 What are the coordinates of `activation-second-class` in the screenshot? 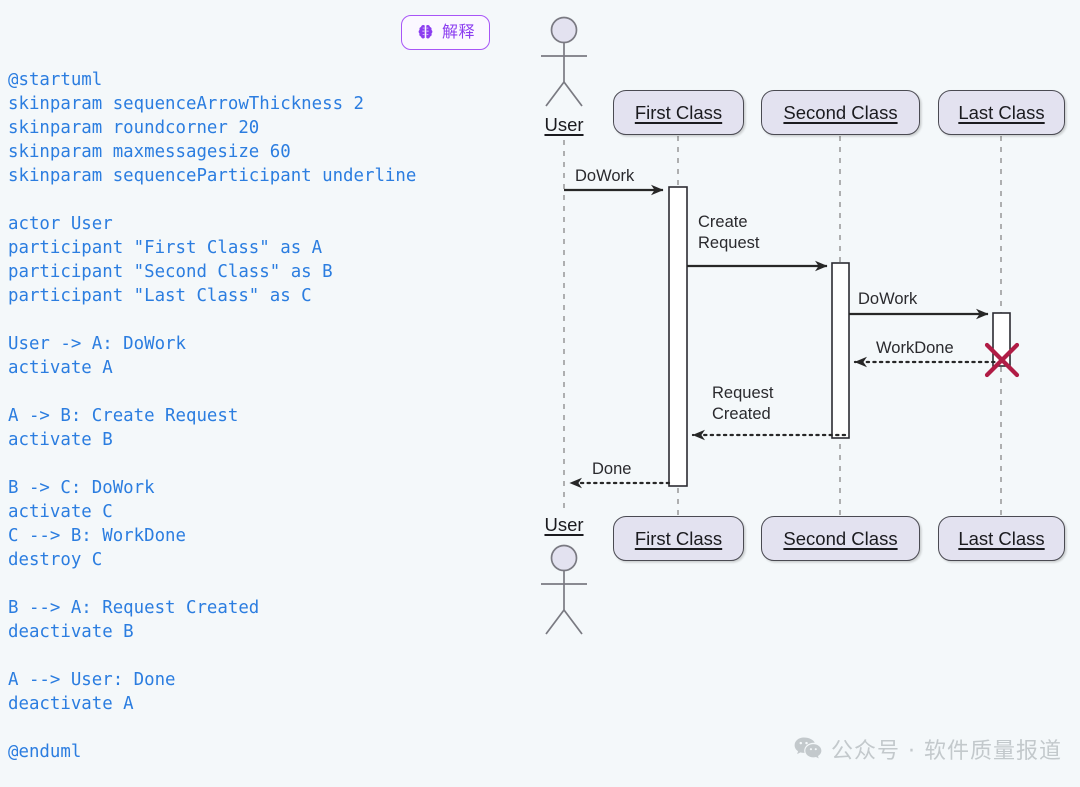 It's located at (840, 350).